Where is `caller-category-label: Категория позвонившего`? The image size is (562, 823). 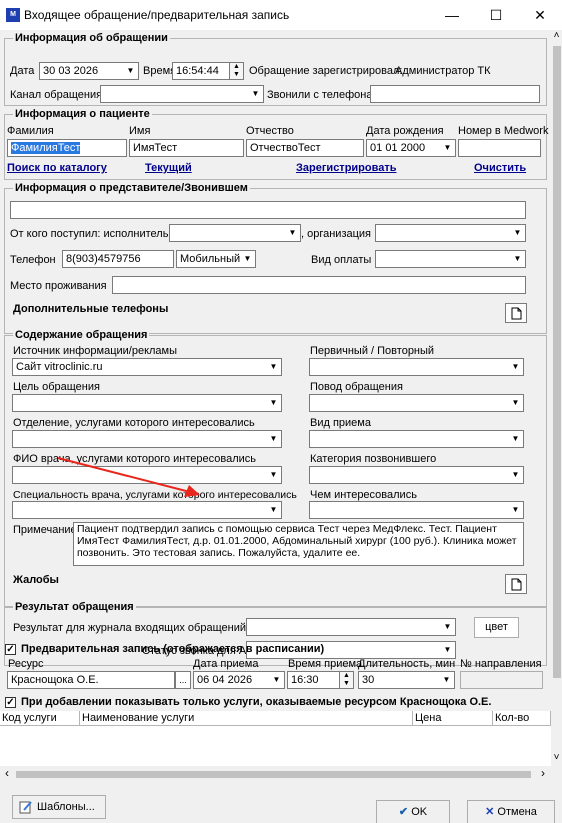
caller-category-label: Категория позвонившего is located at coordinates (373, 459).